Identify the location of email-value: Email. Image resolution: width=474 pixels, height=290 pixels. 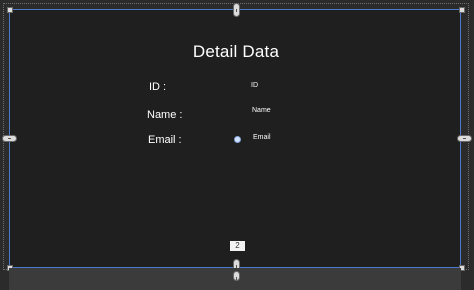
(262, 137).